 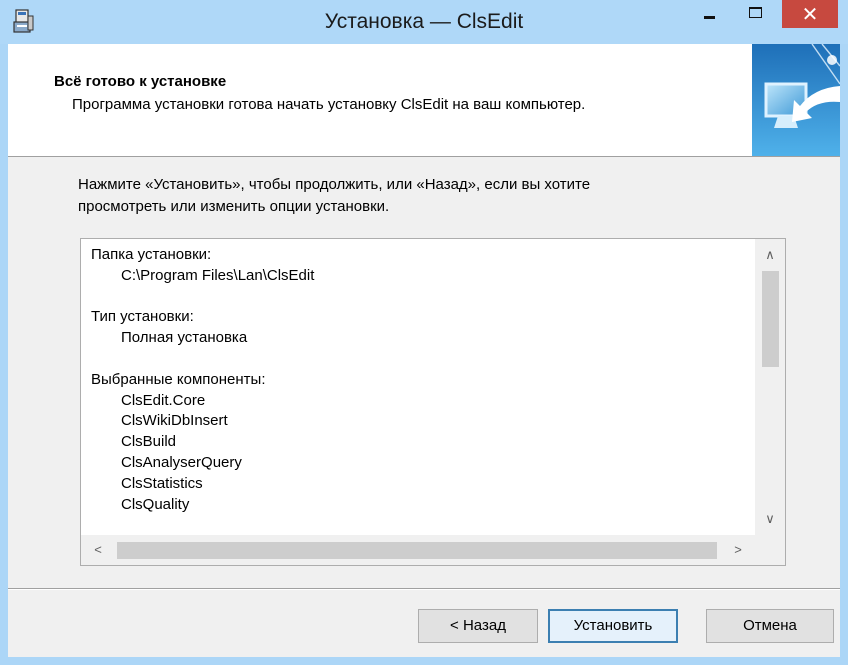 What do you see at coordinates (770, 550) in the screenshot?
I see `scrollbar-corner` at bounding box center [770, 550].